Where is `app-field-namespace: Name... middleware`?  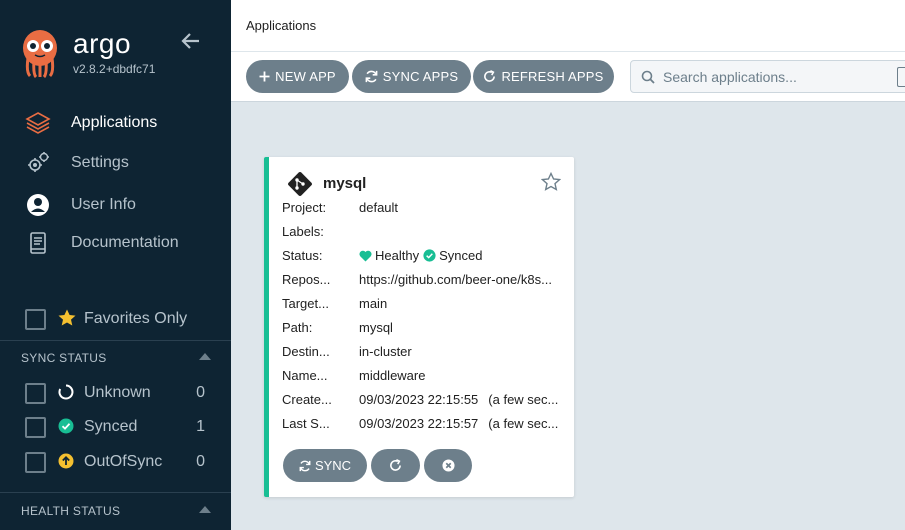 app-field-namespace: Name... middleware is located at coordinates (422, 378).